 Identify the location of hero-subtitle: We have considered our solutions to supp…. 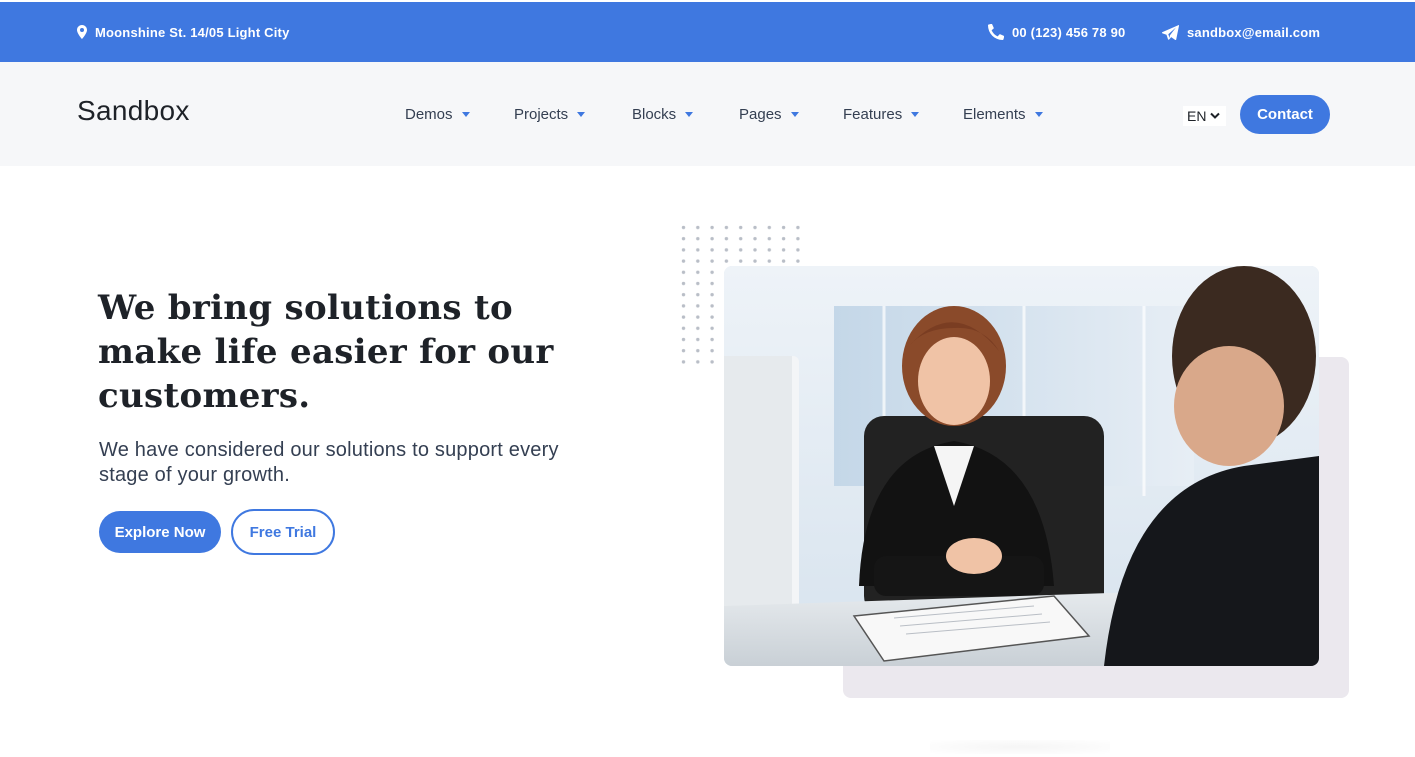
(329, 462).